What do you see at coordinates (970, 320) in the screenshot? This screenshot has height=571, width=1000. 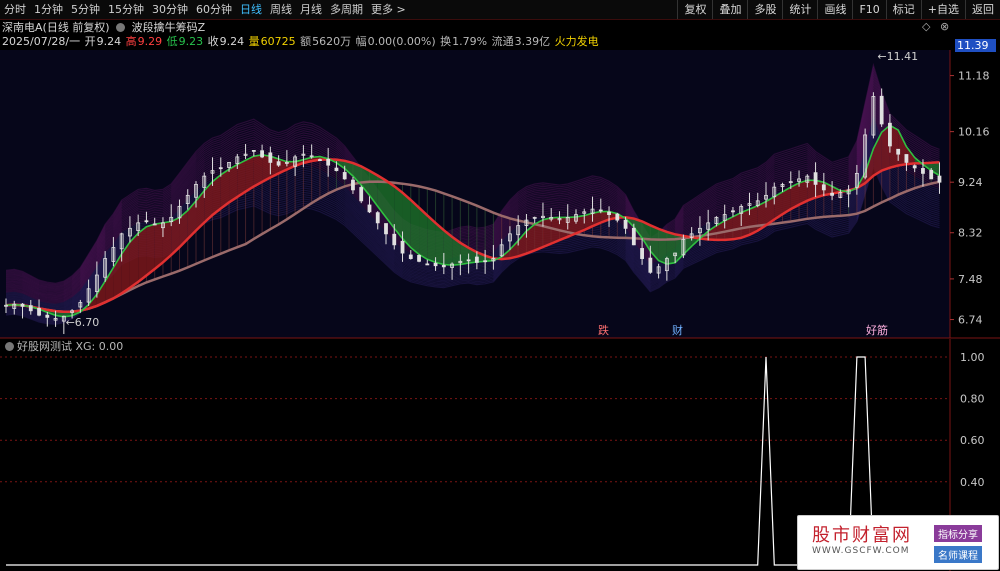 I see `price-tick-label: 6.74` at bounding box center [970, 320].